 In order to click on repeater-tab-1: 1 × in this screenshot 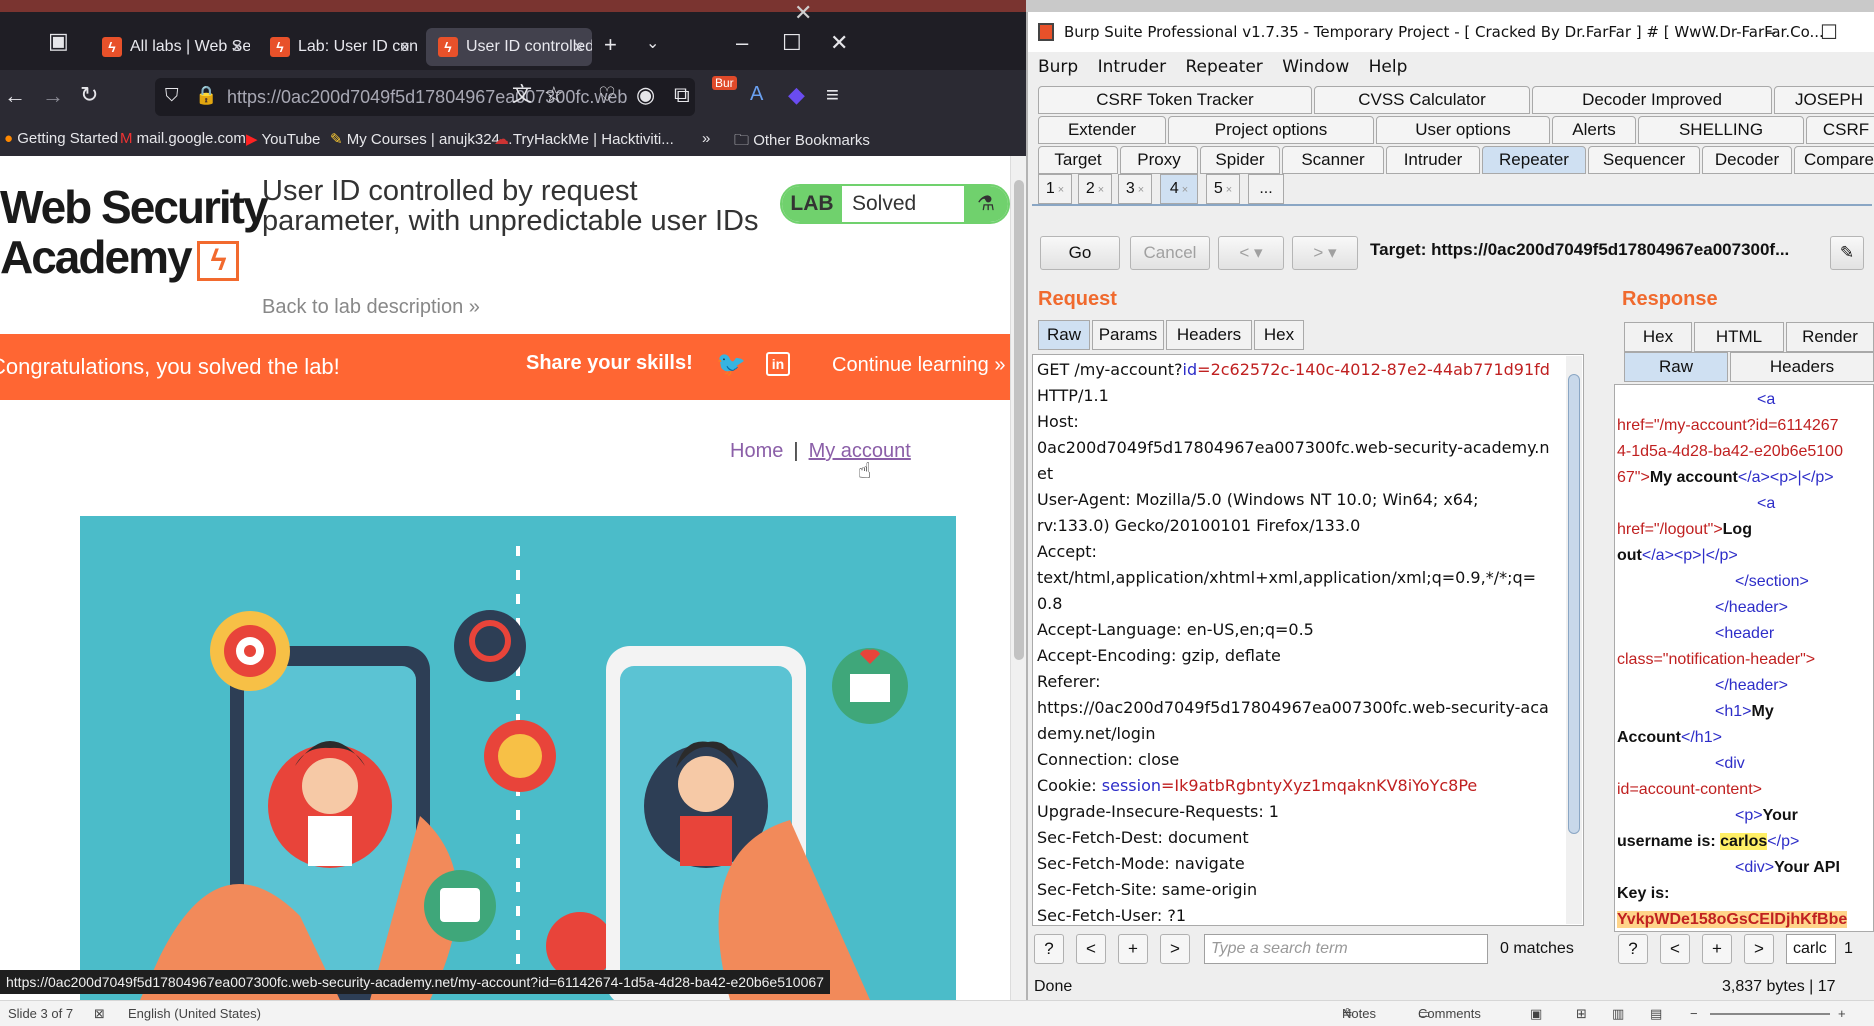, I will do `click(1055, 189)`.